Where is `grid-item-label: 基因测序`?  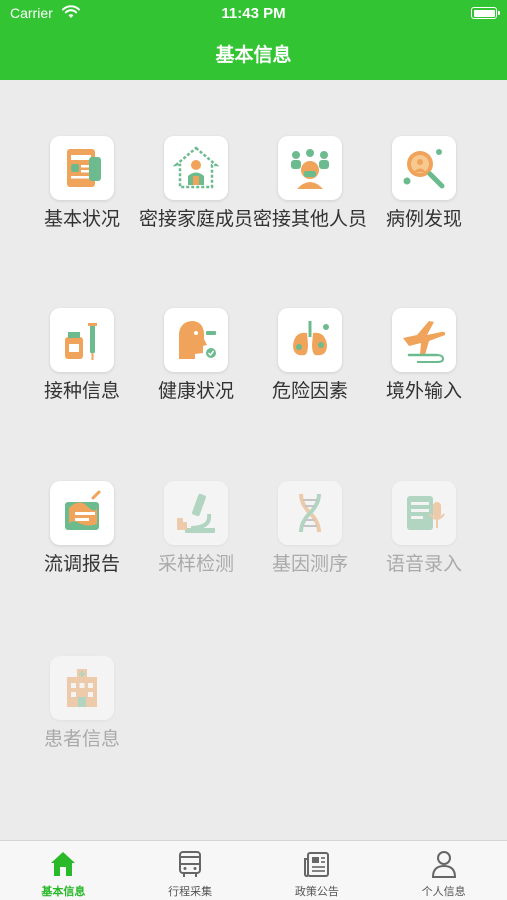
grid-item-label: 基因测序 is located at coordinates (309, 564).